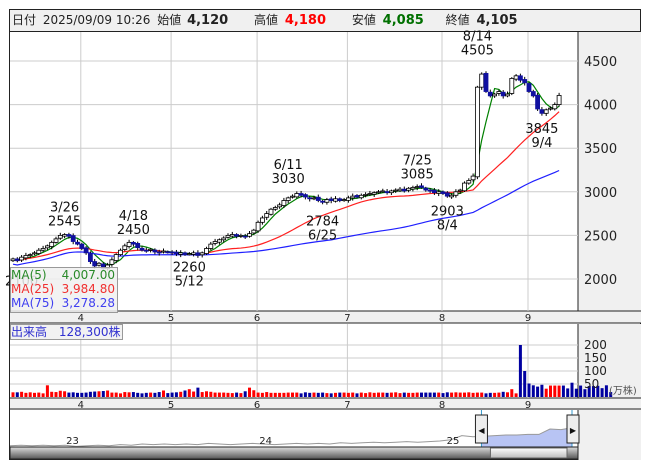 Image resolution: width=653 pixels, height=470 pixels. I want to click on annotation-value: 4505, so click(477, 51).